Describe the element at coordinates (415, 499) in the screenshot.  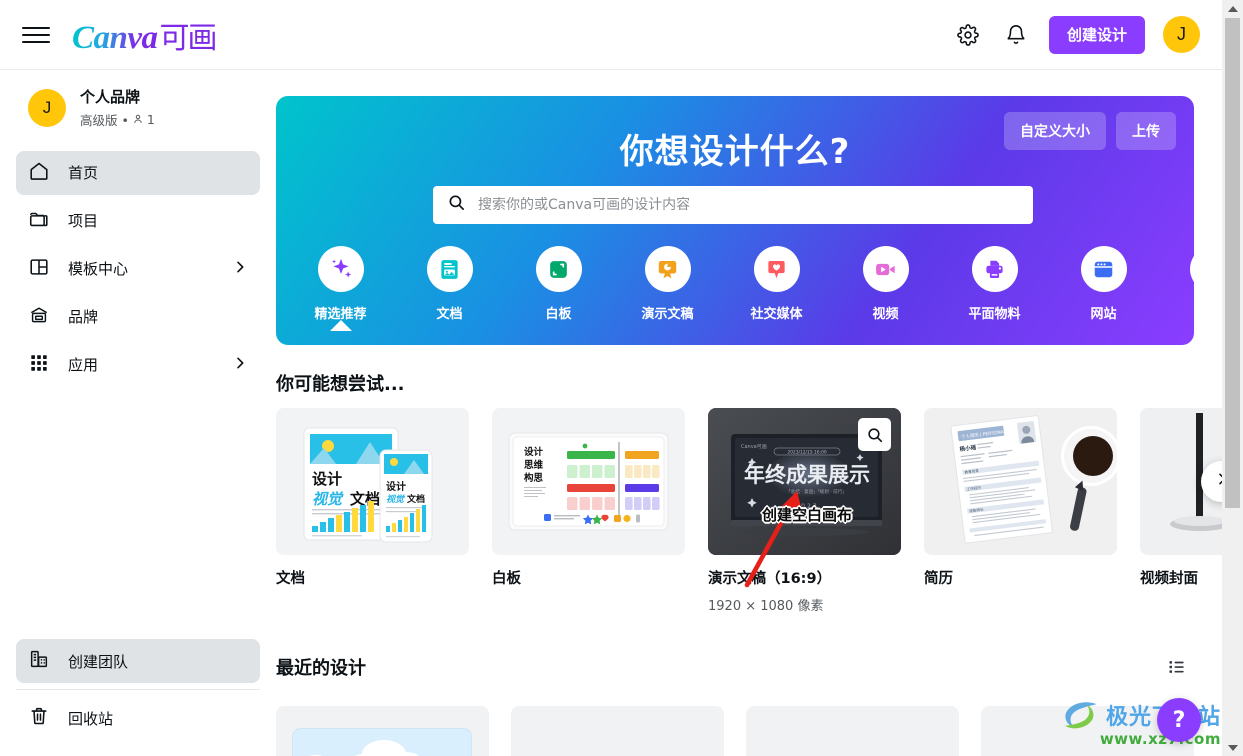
I see `svg-text: 文档` at that location.